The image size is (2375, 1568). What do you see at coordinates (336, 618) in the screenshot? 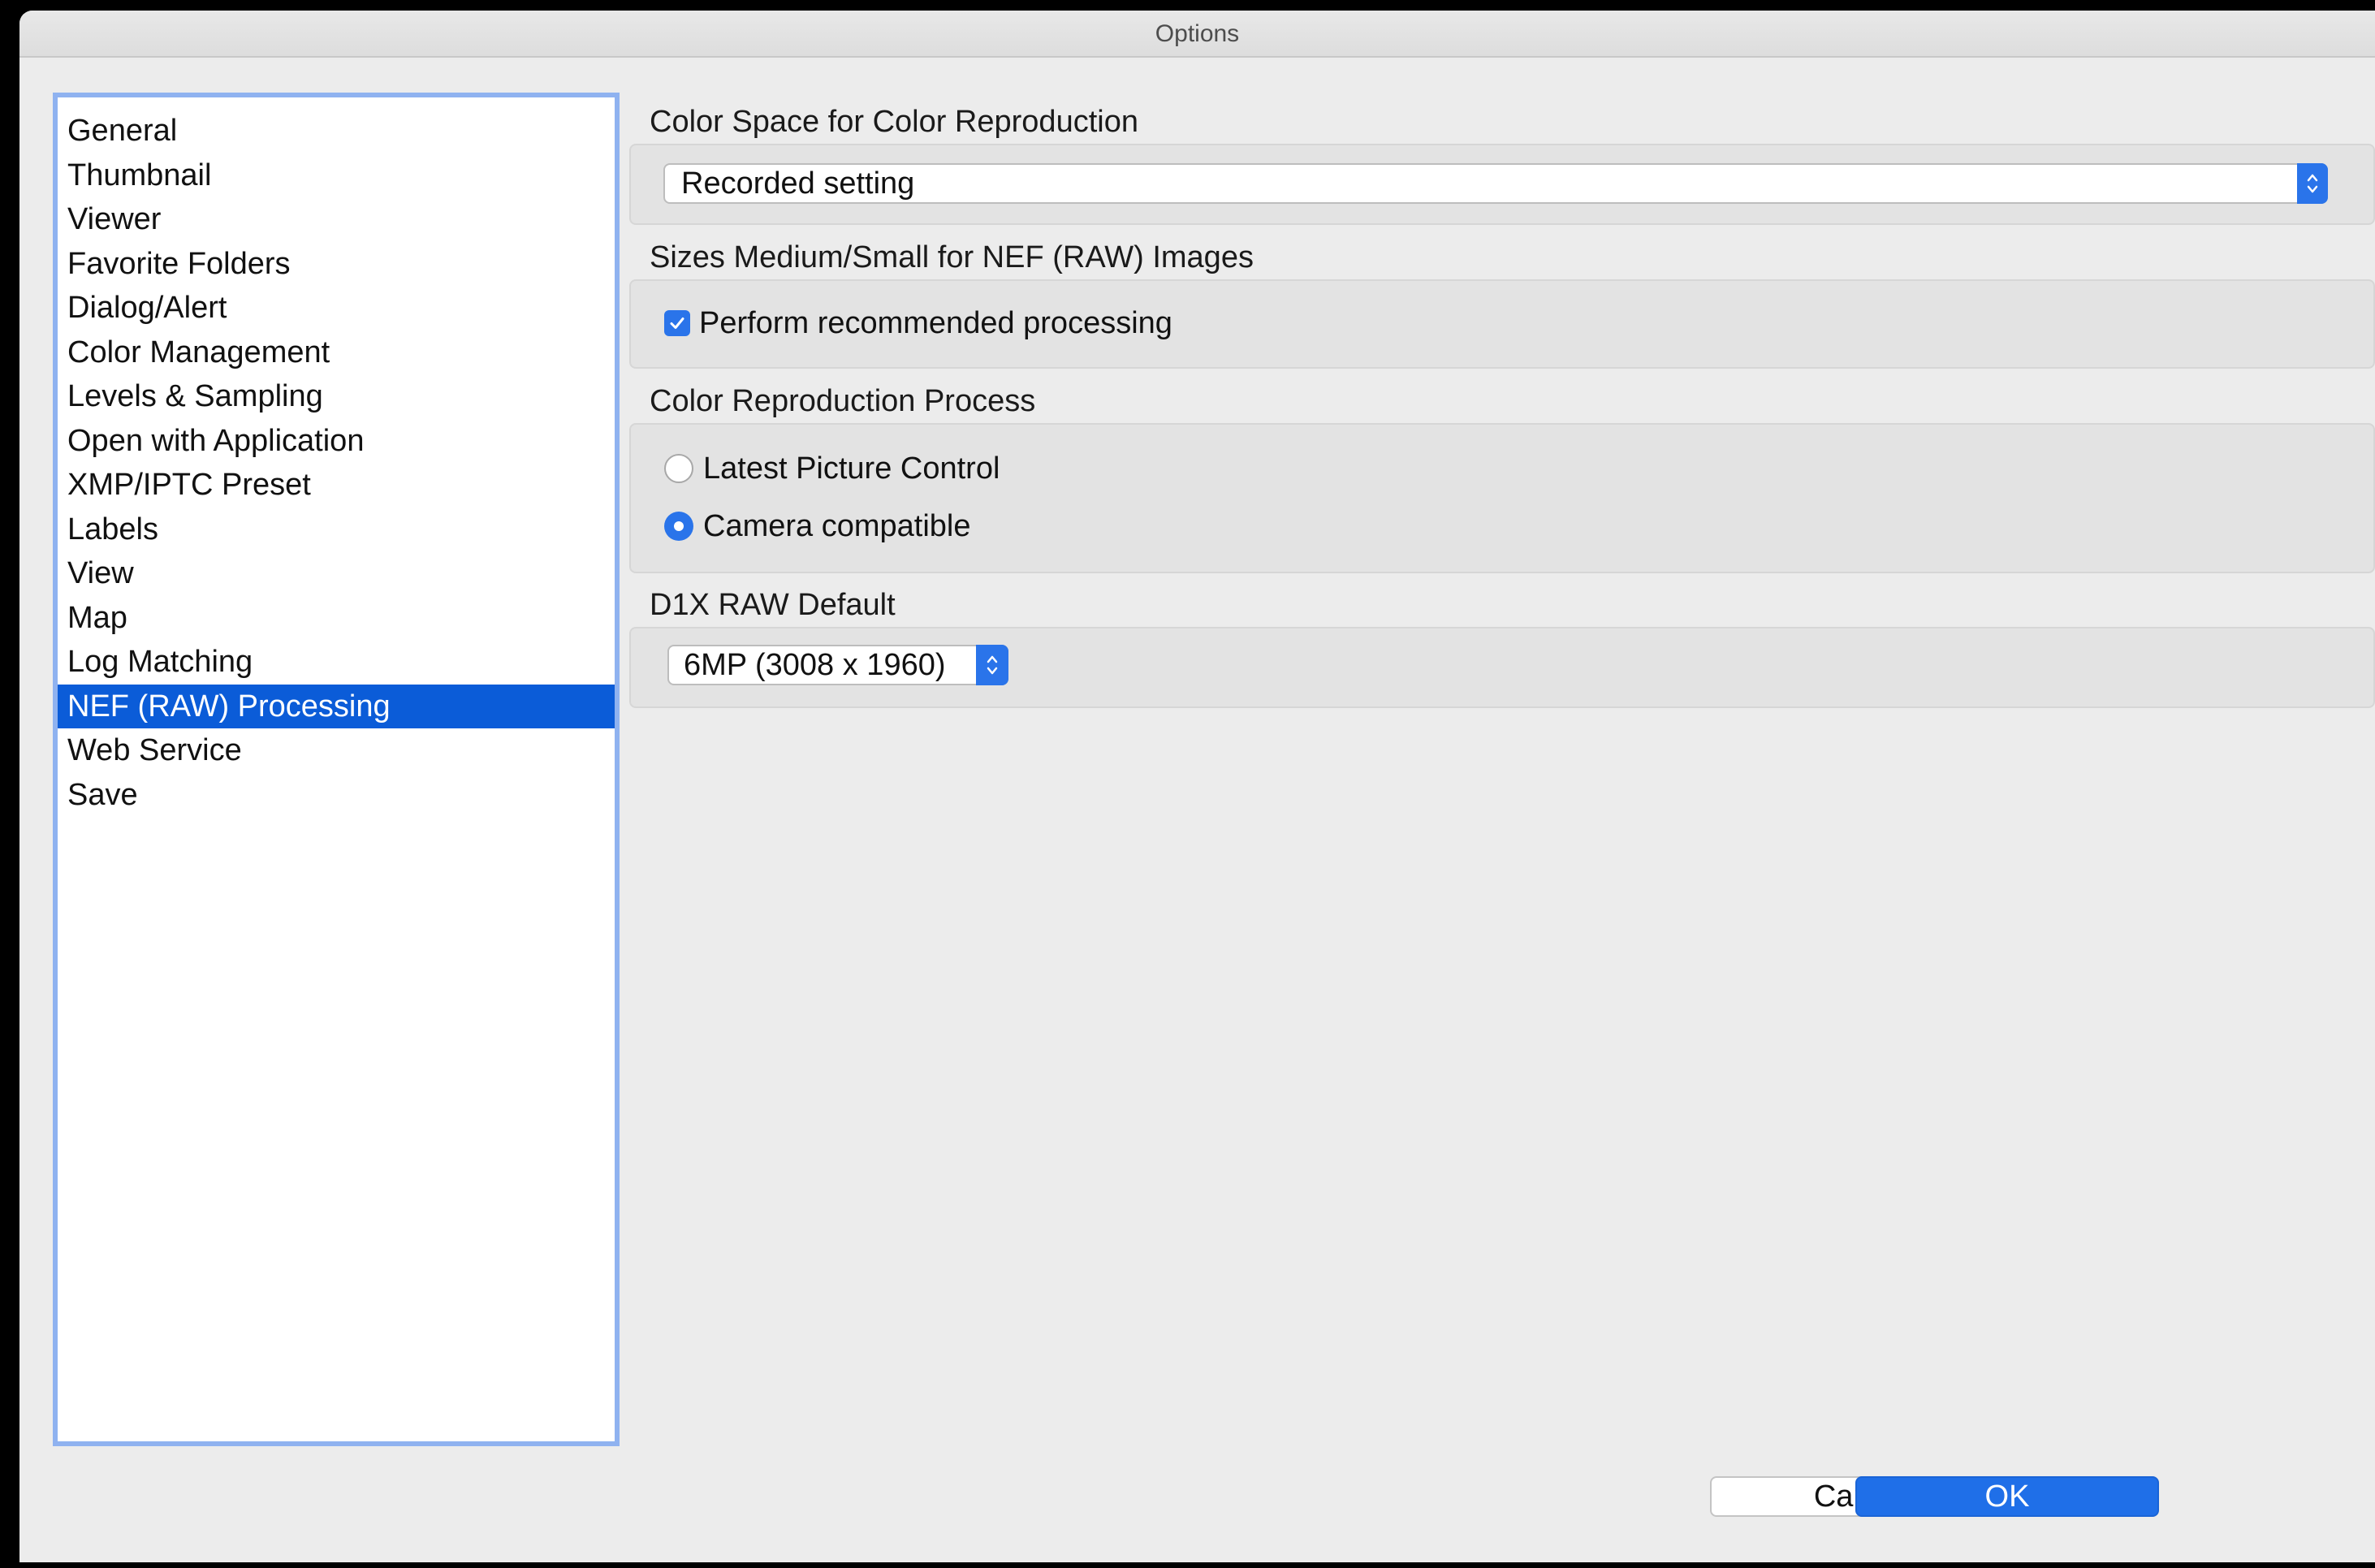
I see `sidebar-item-map: Map` at bounding box center [336, 618].